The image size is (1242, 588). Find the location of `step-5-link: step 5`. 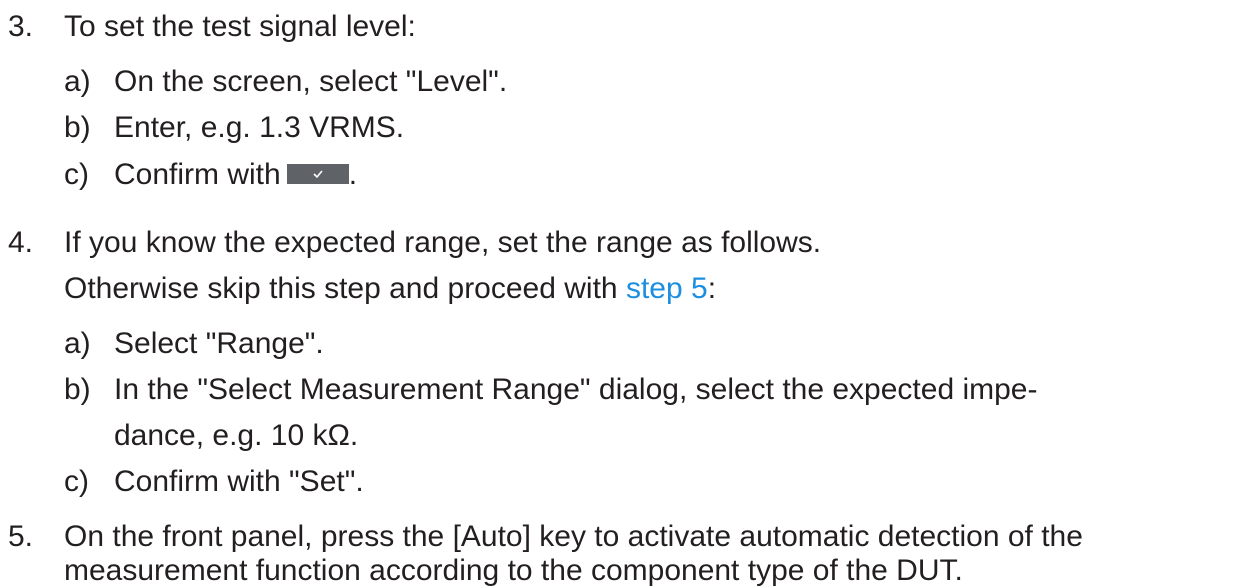

step-5-link: step 5 is located at coordinates (667, 288).